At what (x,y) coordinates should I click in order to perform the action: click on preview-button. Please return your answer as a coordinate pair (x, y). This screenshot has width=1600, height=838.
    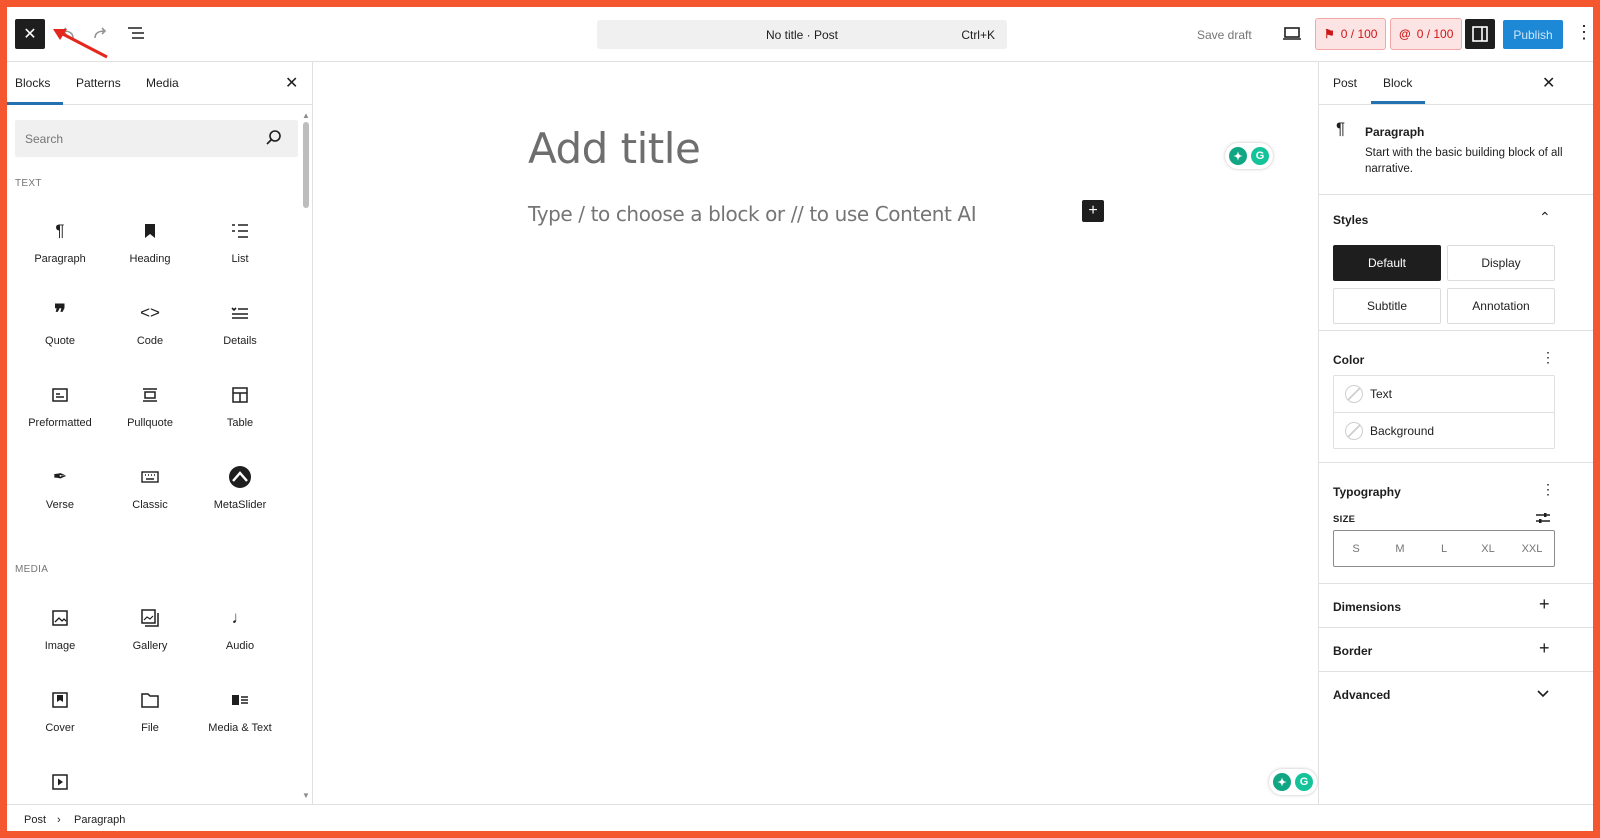
    Looking at the image, I should click on (1292, 34).